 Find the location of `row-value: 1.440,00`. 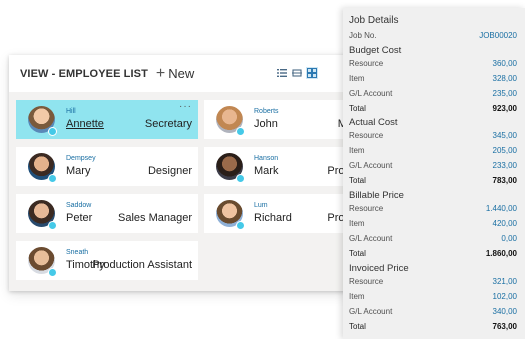

row-value: 1.440,00 is located at coordinates (501, 208).